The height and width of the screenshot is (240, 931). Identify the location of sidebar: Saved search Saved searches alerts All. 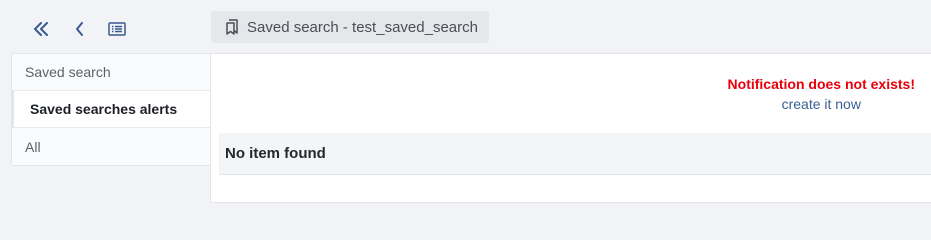
(111, 109).